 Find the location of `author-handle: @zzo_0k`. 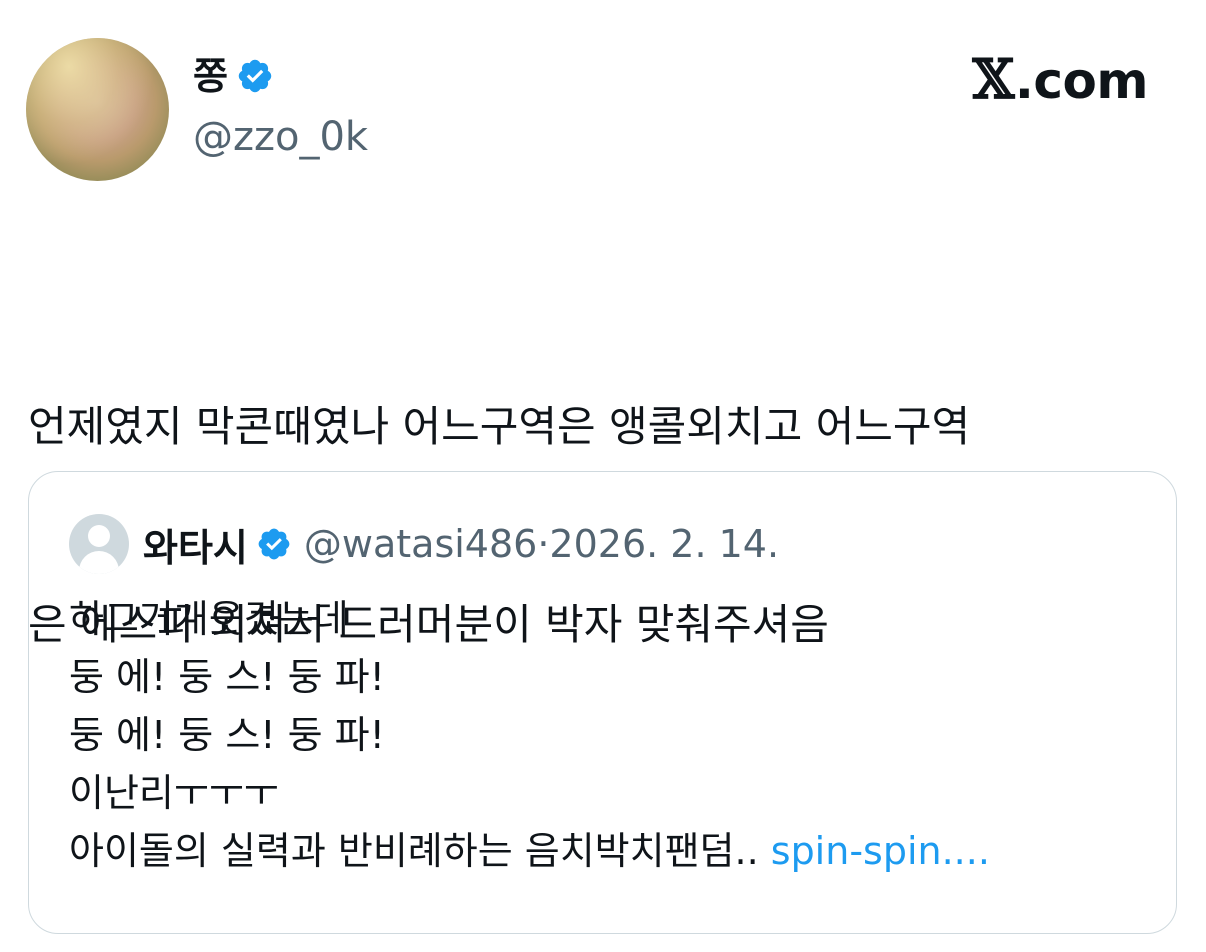

author-handle: @zzo_0k is located at coordinates (280, 137).